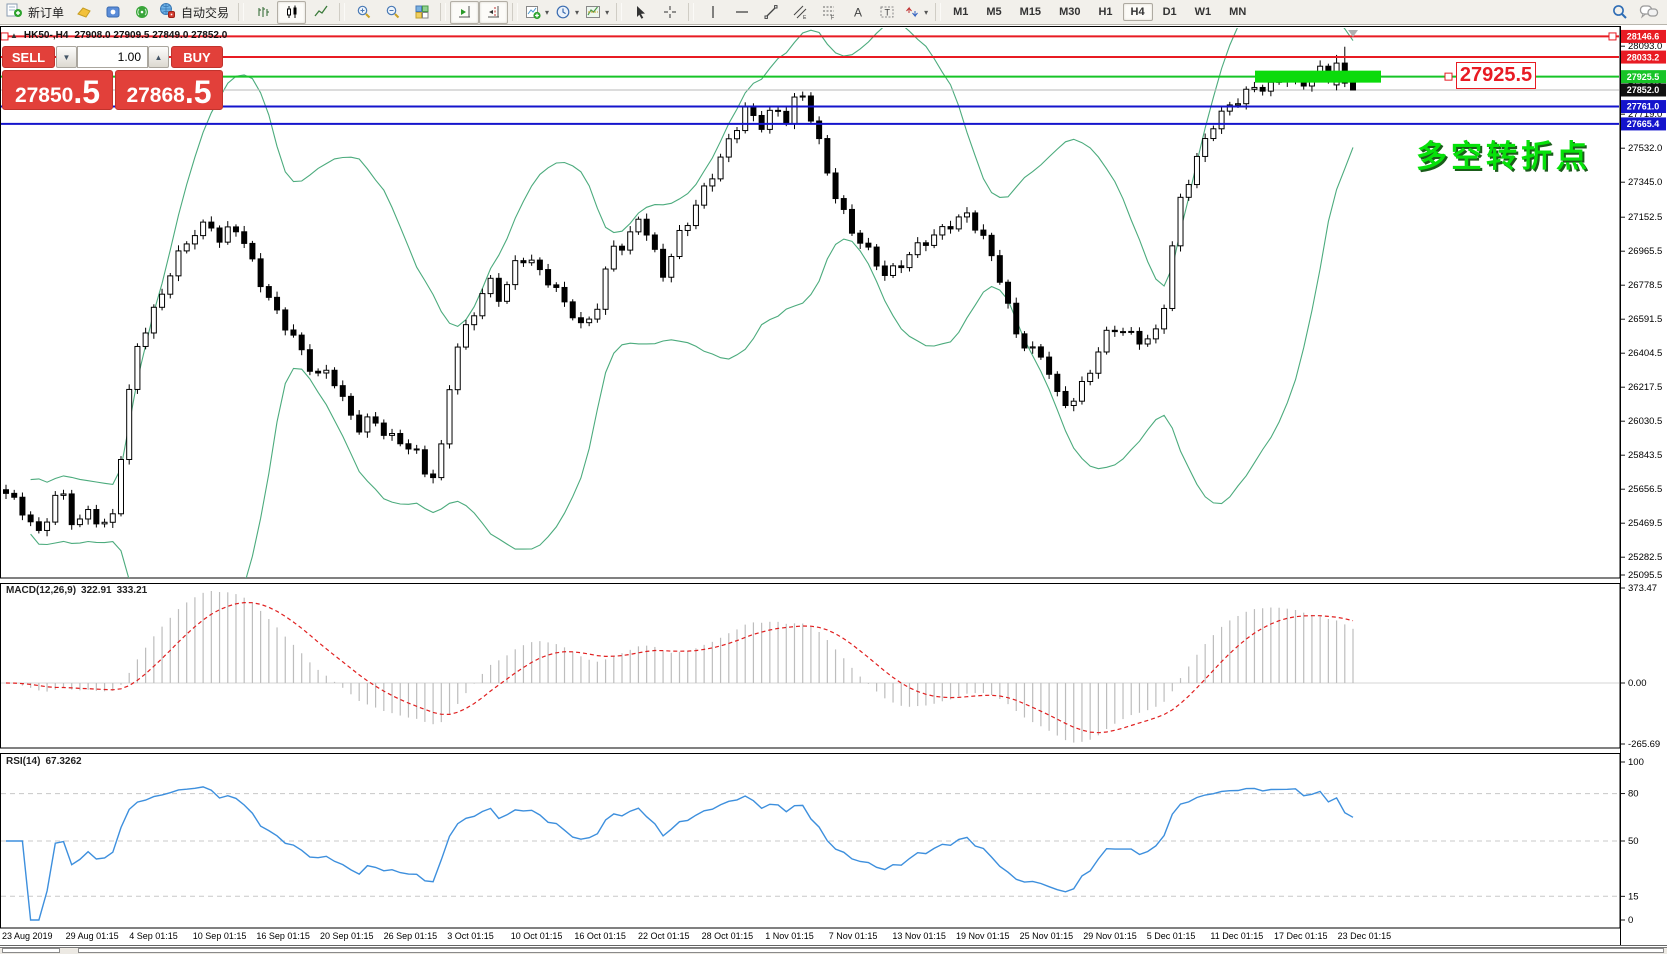  Describe the element at coordinates (112, 12) in the screenshot. I see `navigator-icon` at that location.